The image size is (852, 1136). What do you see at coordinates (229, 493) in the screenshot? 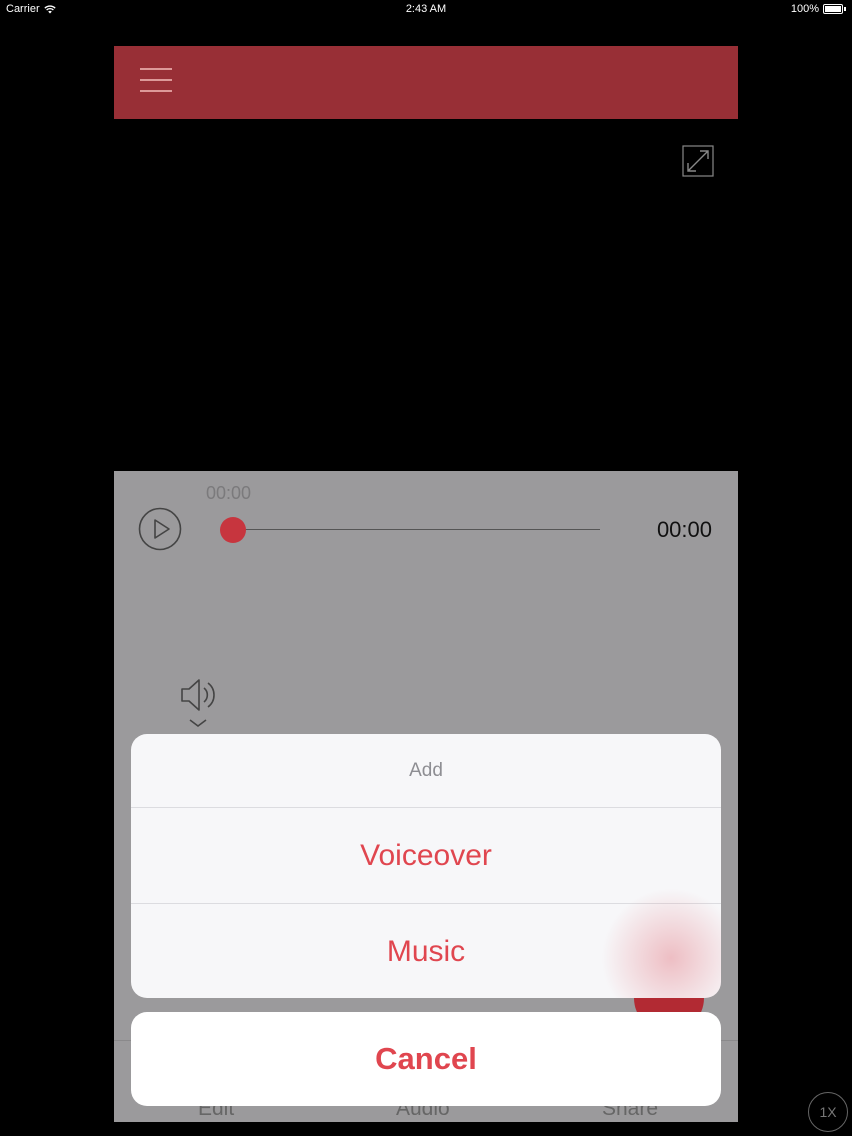
I see `elapsed-time: 00:00` at bounding box center [229, 493].